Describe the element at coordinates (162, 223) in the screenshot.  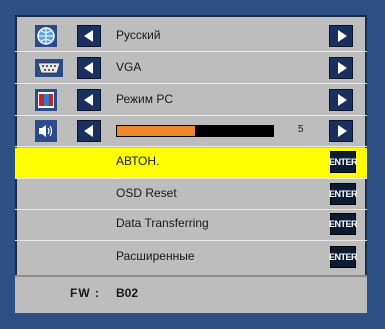
I see `data-transferring-label: Data Transferring` at that location.